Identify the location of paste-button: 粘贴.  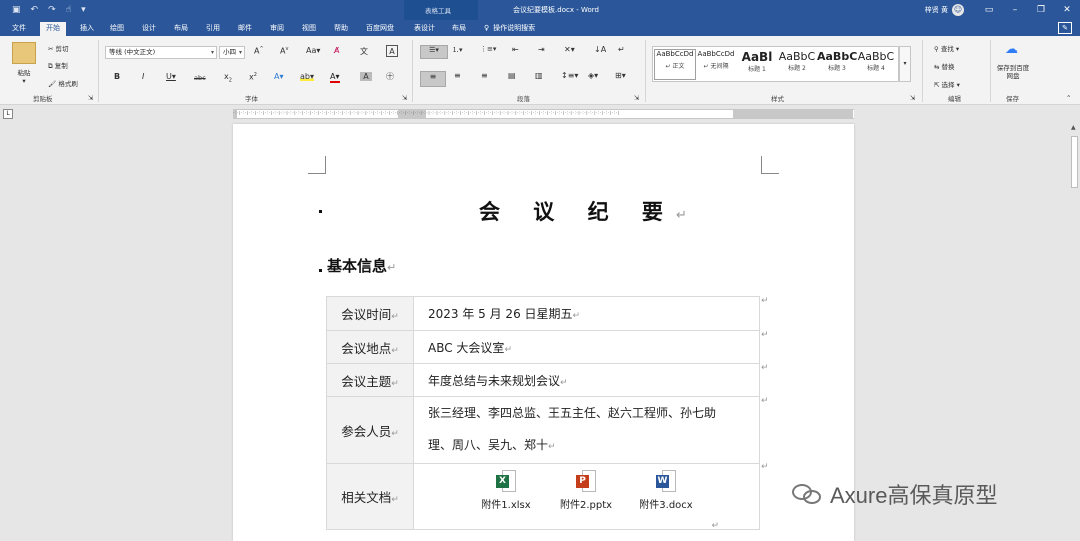
(24, 72).